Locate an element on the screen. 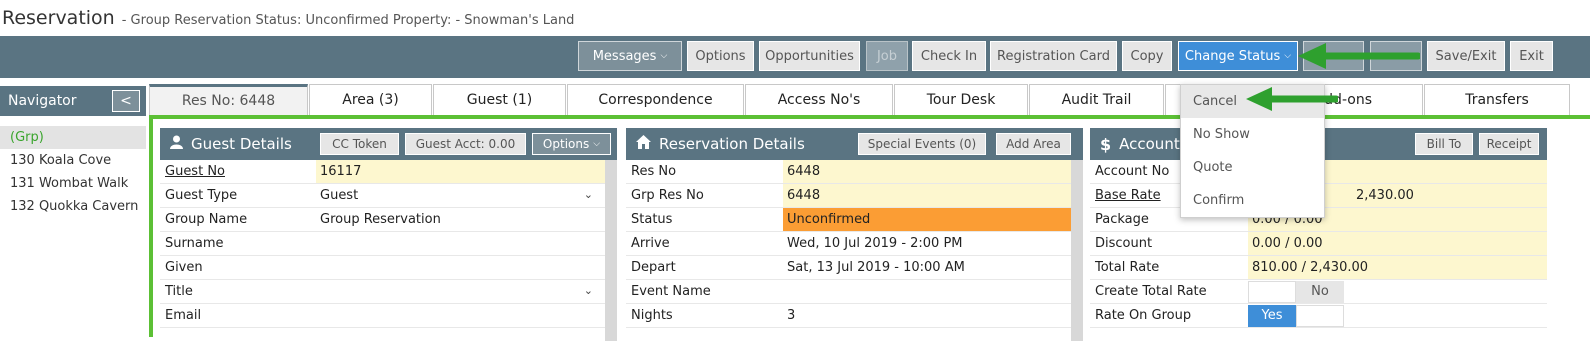  tab-correspondence: Correspondence is located at coordinates (655, 99).